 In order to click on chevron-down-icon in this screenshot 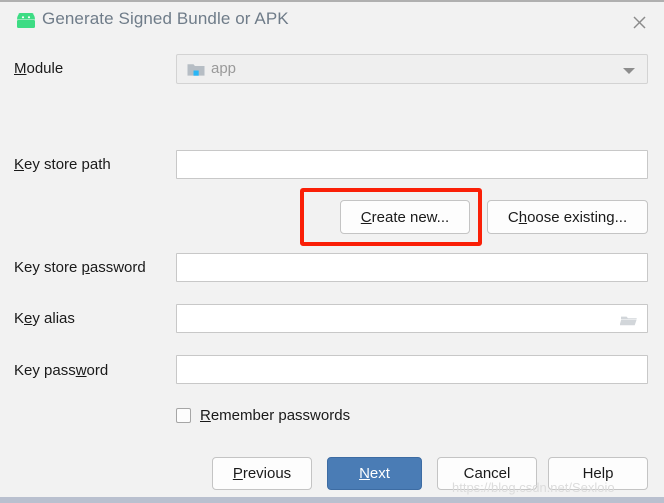, I will do `click(629, 71)`.